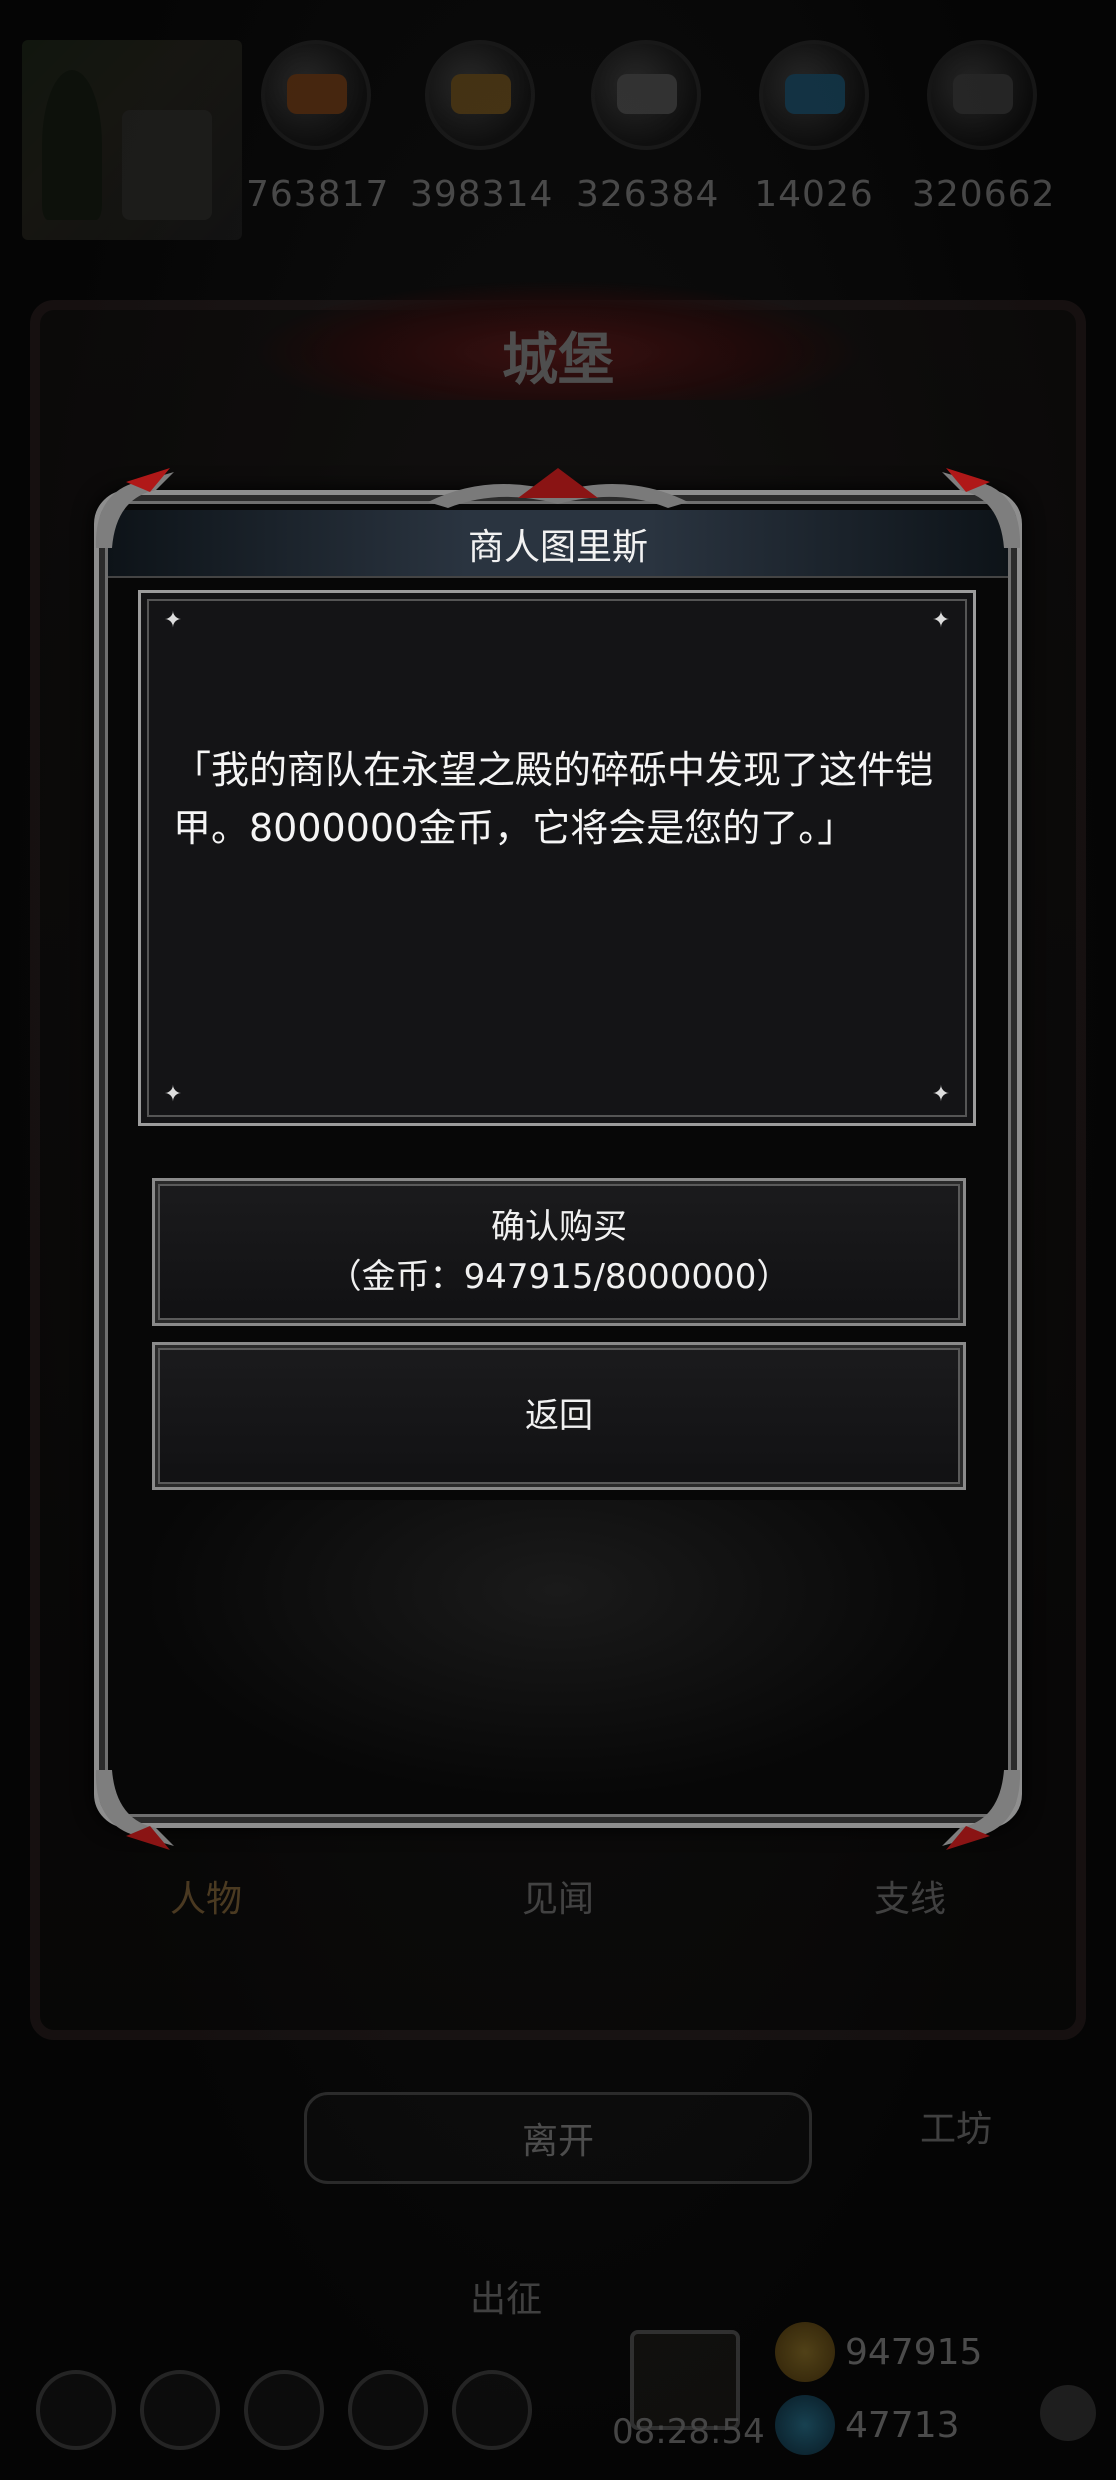 The image size is (1116, 2480). Describe the element at coordinates (805, 2352) in the screenshot. I see `gold-coin-icon` at that location.